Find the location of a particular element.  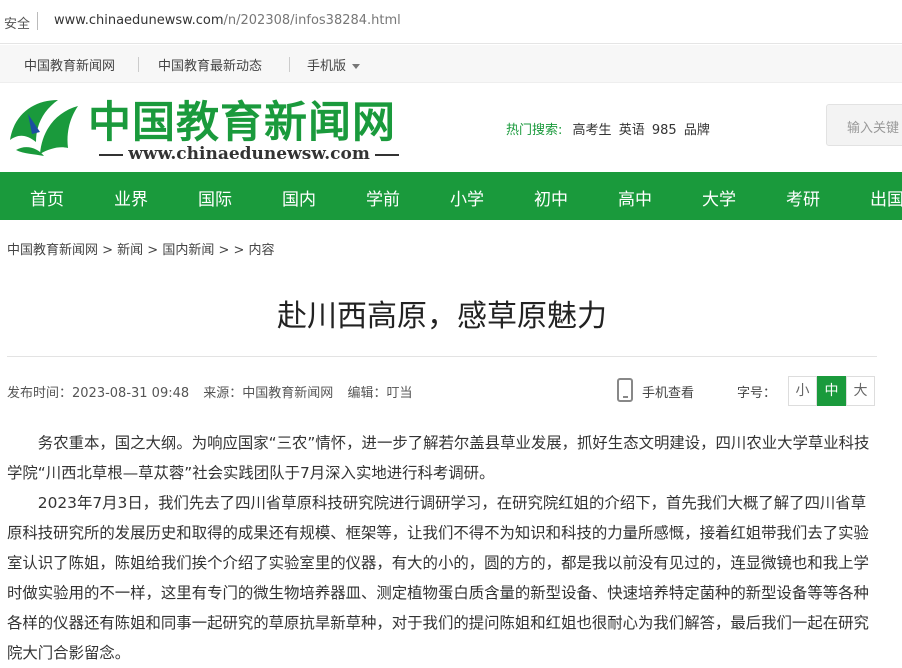

publish-time: 发布时间：2023-08-31 09:48 is located at coordinates (98, 393).